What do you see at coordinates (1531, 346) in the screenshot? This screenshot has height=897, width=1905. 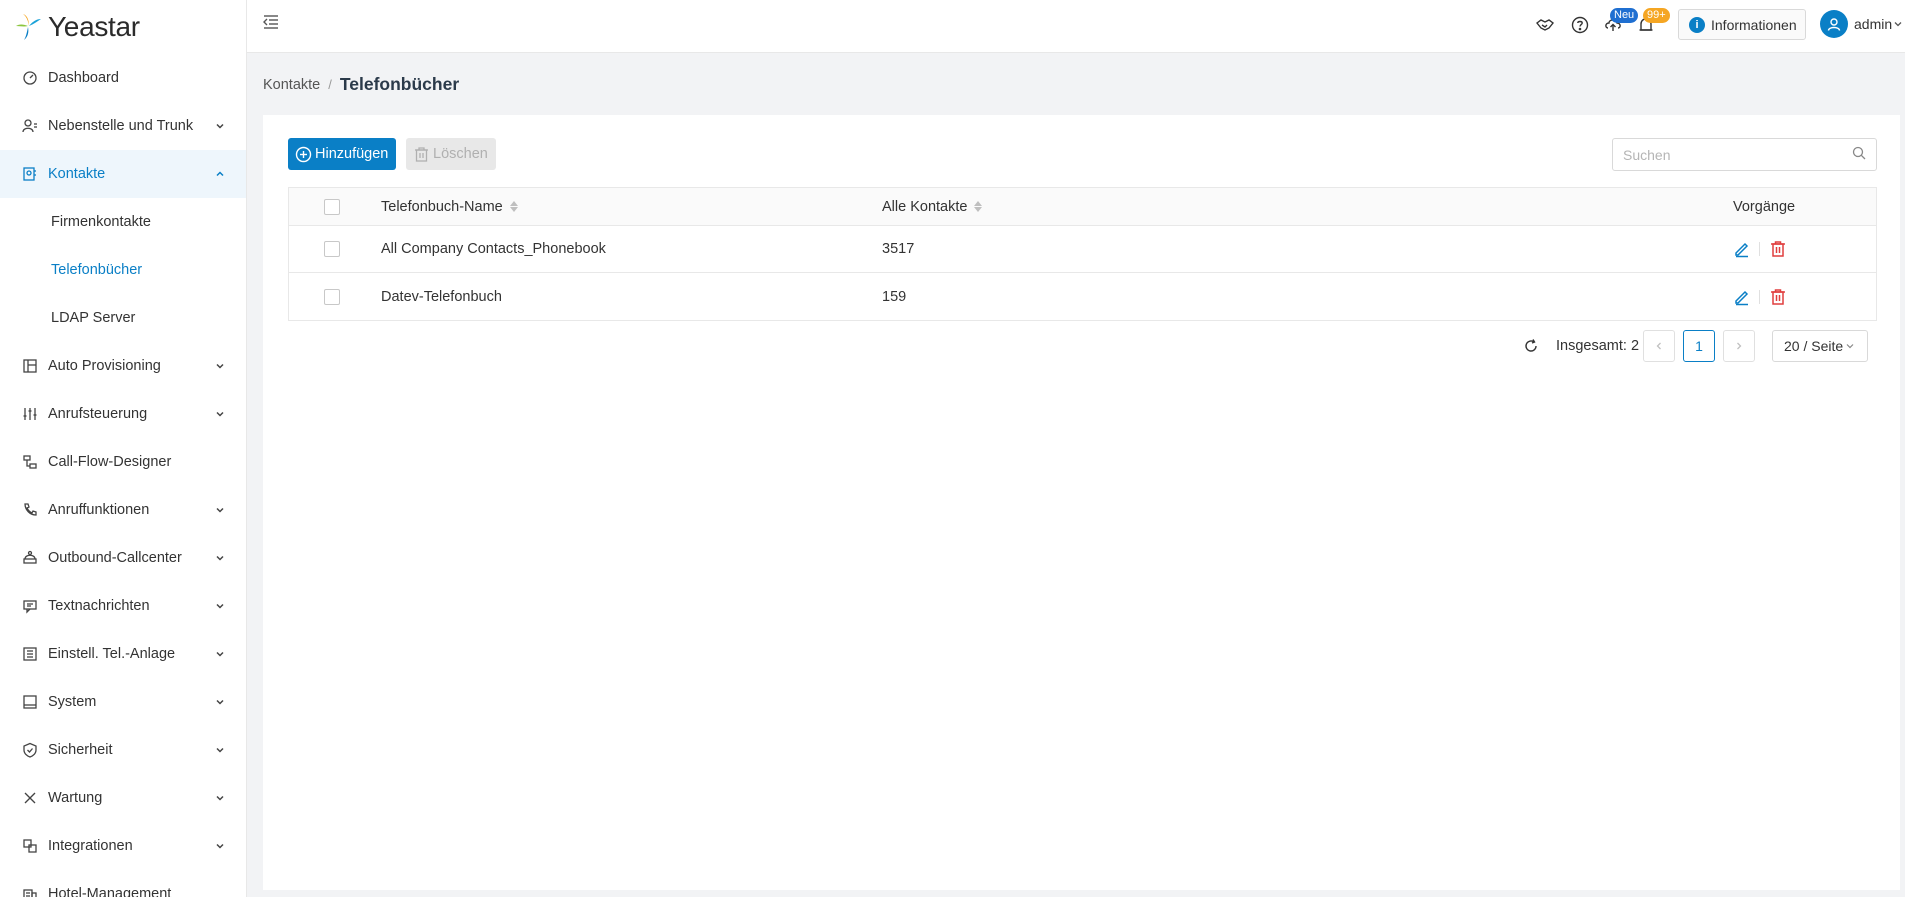 I see `refresh-icon` at bounding box center [1531, 346].